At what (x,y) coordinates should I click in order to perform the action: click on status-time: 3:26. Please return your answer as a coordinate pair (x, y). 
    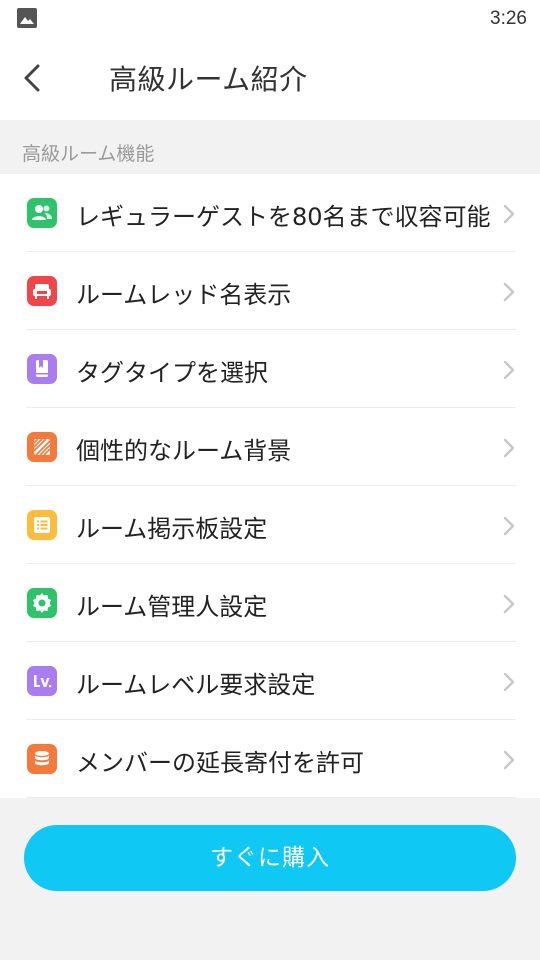
    Looking at the image, I should click on (508, 18).